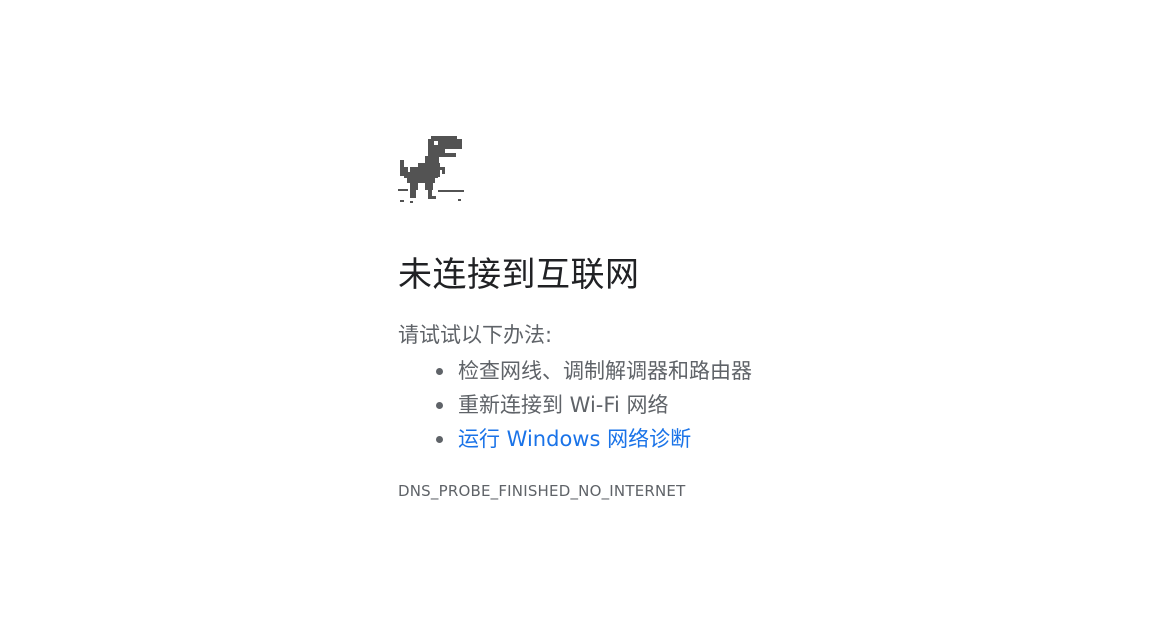 This screenshot has width=1164, height=631. I want to click on suggestion-check-cables: 检查网线、调制解调器和路由器, so click(737, 371).